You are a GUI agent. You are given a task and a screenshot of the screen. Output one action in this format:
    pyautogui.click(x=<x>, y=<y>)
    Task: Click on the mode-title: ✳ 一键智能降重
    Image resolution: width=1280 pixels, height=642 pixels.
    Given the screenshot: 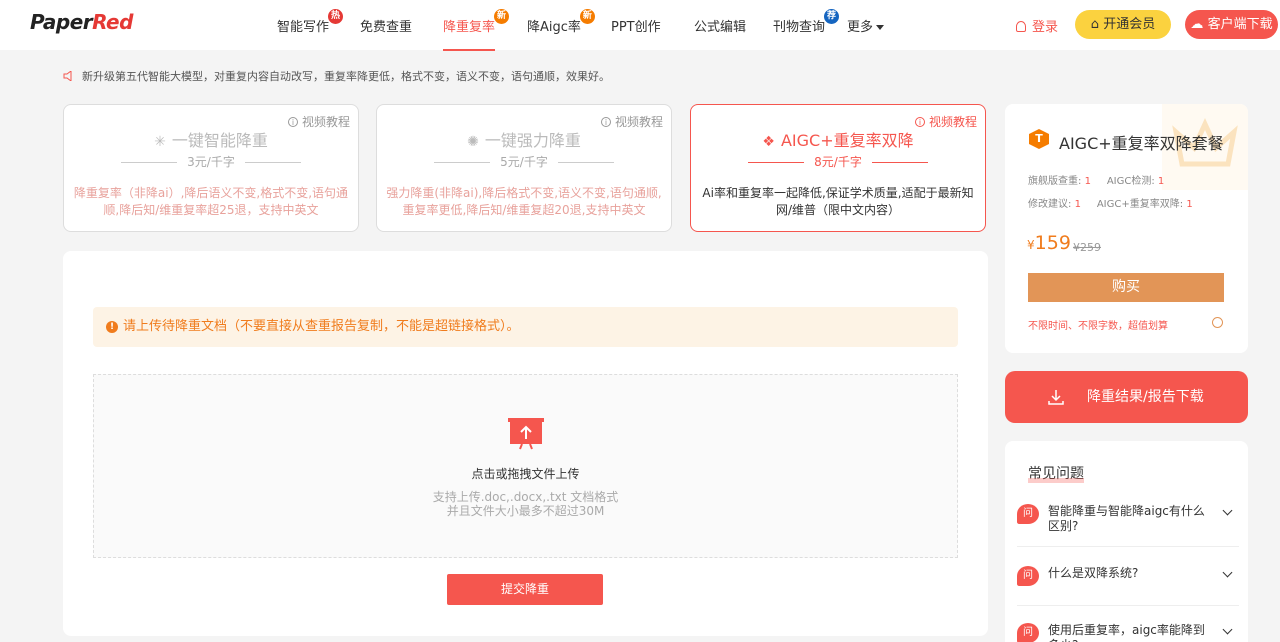 What is the action you would take?
    pyautogui.click(x=211, y=139)
    